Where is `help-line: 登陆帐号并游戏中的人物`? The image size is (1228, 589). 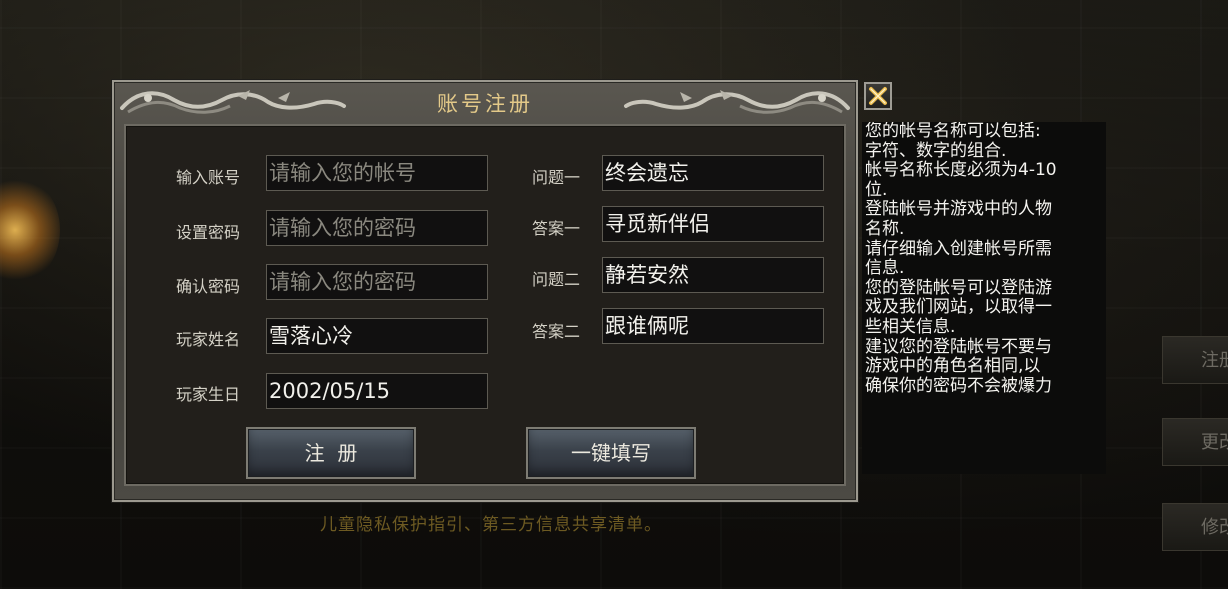
help-line: 登陆帐号并游戏中的人物 is located at coordinates (958, 209).